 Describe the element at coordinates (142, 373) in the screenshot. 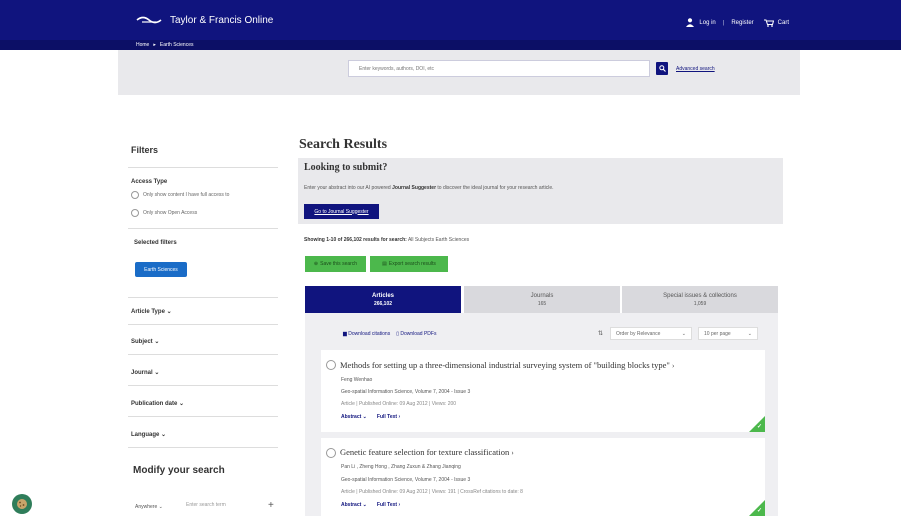

I see `facet-label: Journal` at that location.